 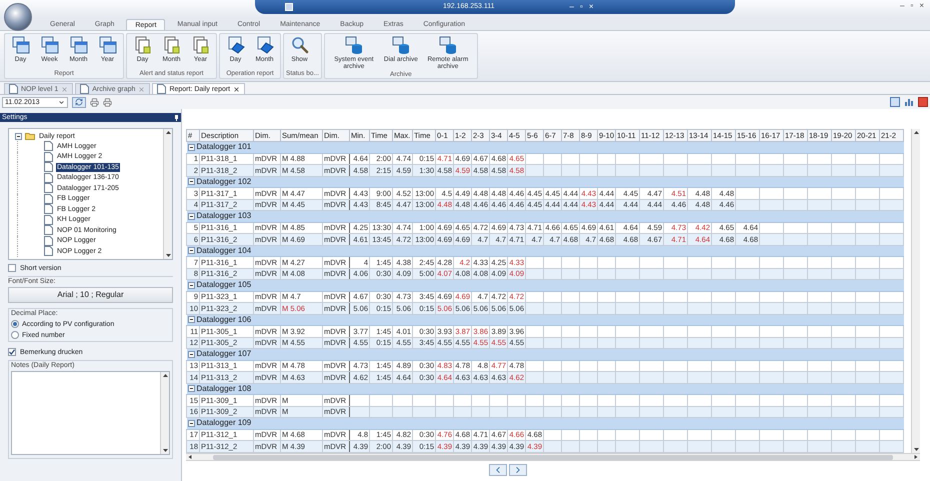 What do you see at coordinates (90, 295) in the screenshot?
I see `font-button: Arial ; 10 ; Regular` at bounding box center [90, 295].